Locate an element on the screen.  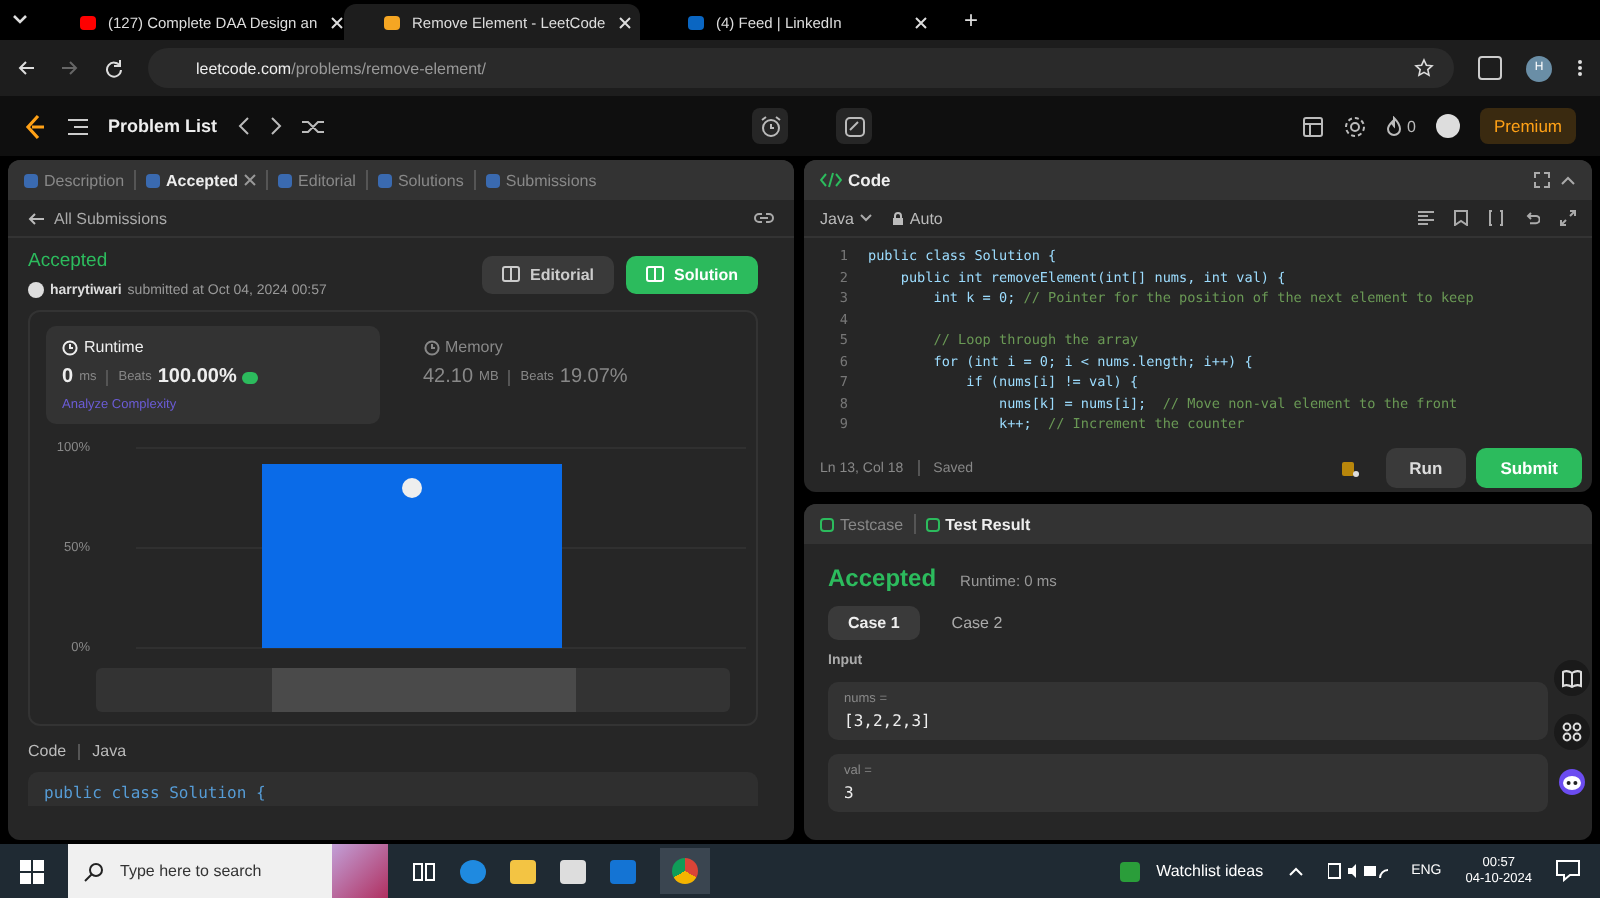
case-tab: Case 2 is located at coordinates (977, 623).